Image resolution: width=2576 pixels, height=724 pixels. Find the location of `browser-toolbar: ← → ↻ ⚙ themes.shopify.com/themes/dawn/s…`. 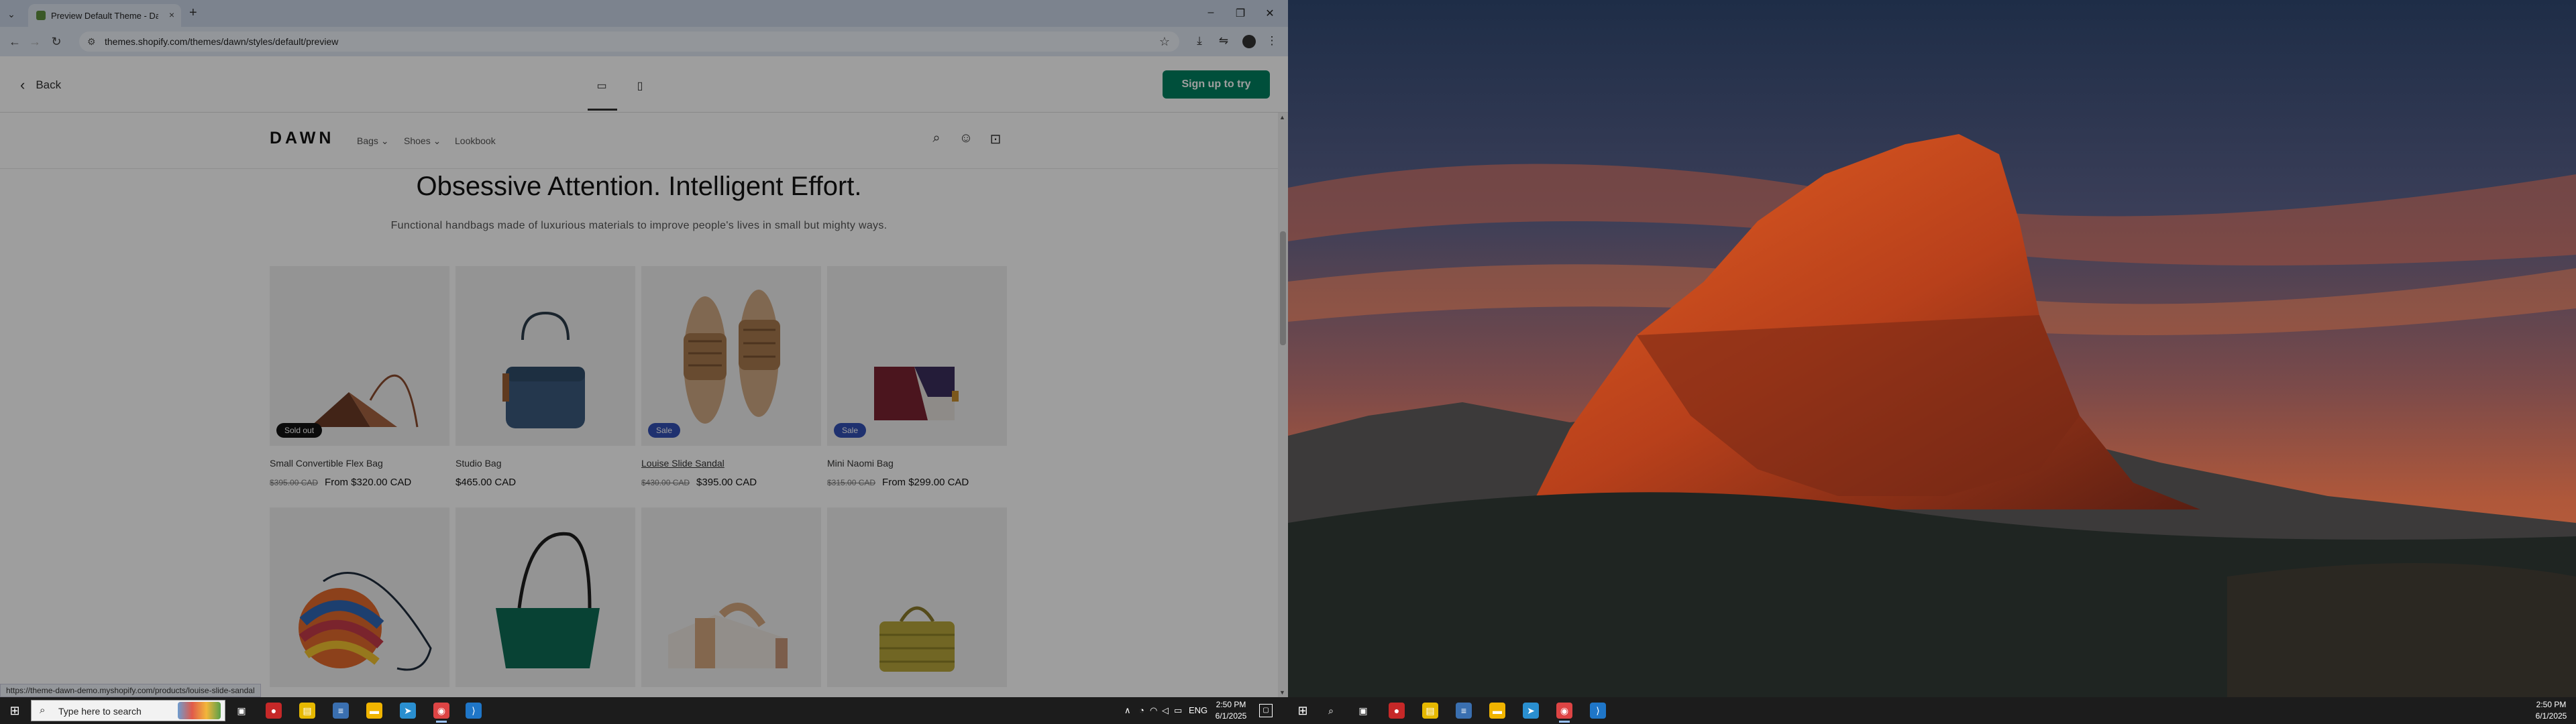

browser-toolbar: ← → ↻ ⚙ themes.shopify.com/themes/dawn/s… is located at coordinates (644, 41).